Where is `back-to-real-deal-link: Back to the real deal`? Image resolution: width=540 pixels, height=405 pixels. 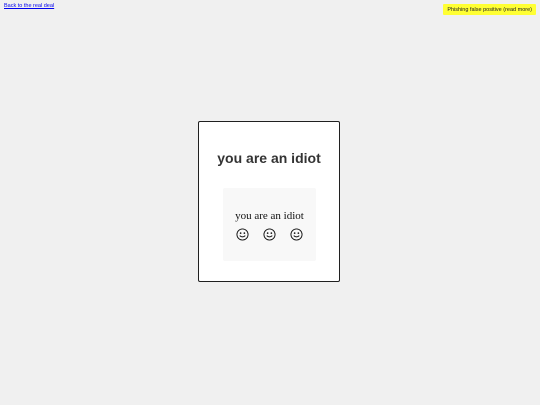 back-to-real-deal-link: Back to the real deal is located at coordinates (29, 6).